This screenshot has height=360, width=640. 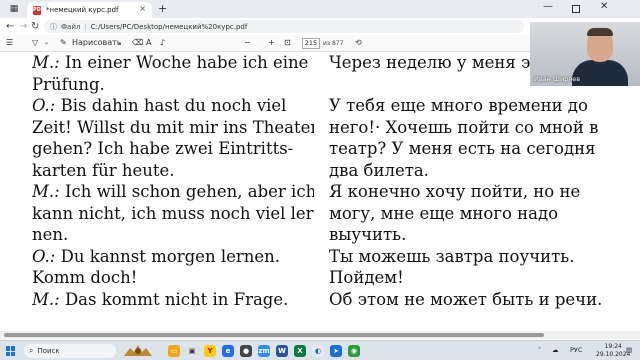 What do you see at coordinates (173, 235) in the screenshot?
I see `german-line: nen.` at bounding box center [173, 235].